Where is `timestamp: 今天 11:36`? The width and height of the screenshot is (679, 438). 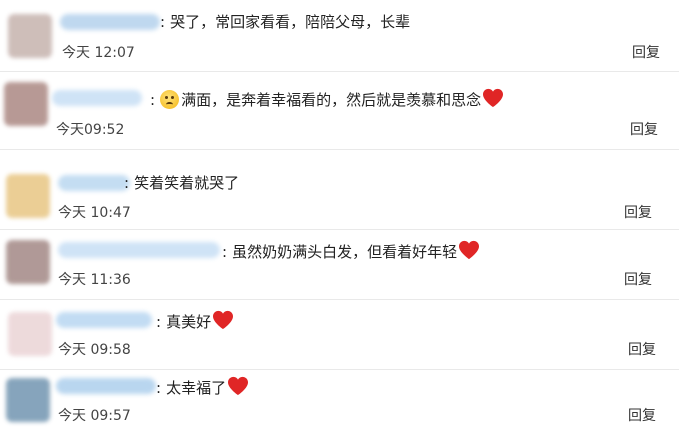 timestamp: 今天 11:36 is located at coordinates (94, 280).